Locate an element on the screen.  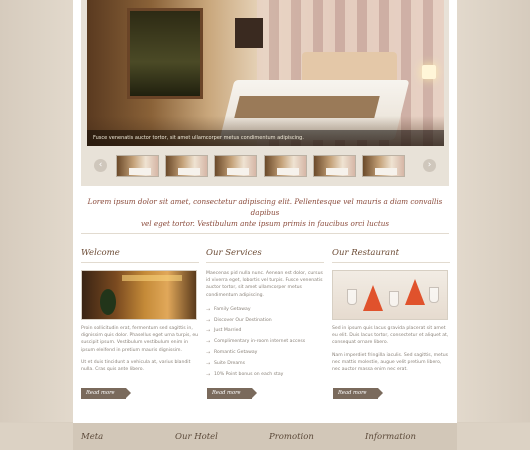
restaurant-read-more-button: Read more is located at coordinates (358, 393).